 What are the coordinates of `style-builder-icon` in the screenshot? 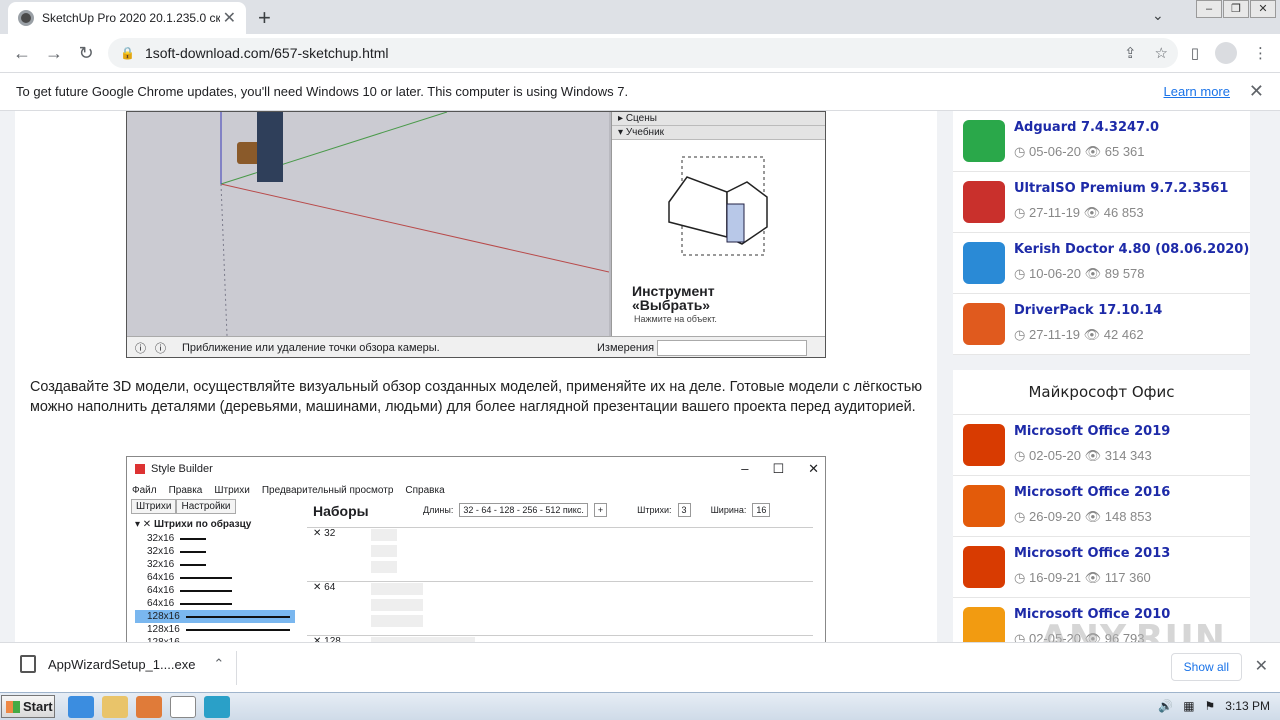 It's located at (140, 469).